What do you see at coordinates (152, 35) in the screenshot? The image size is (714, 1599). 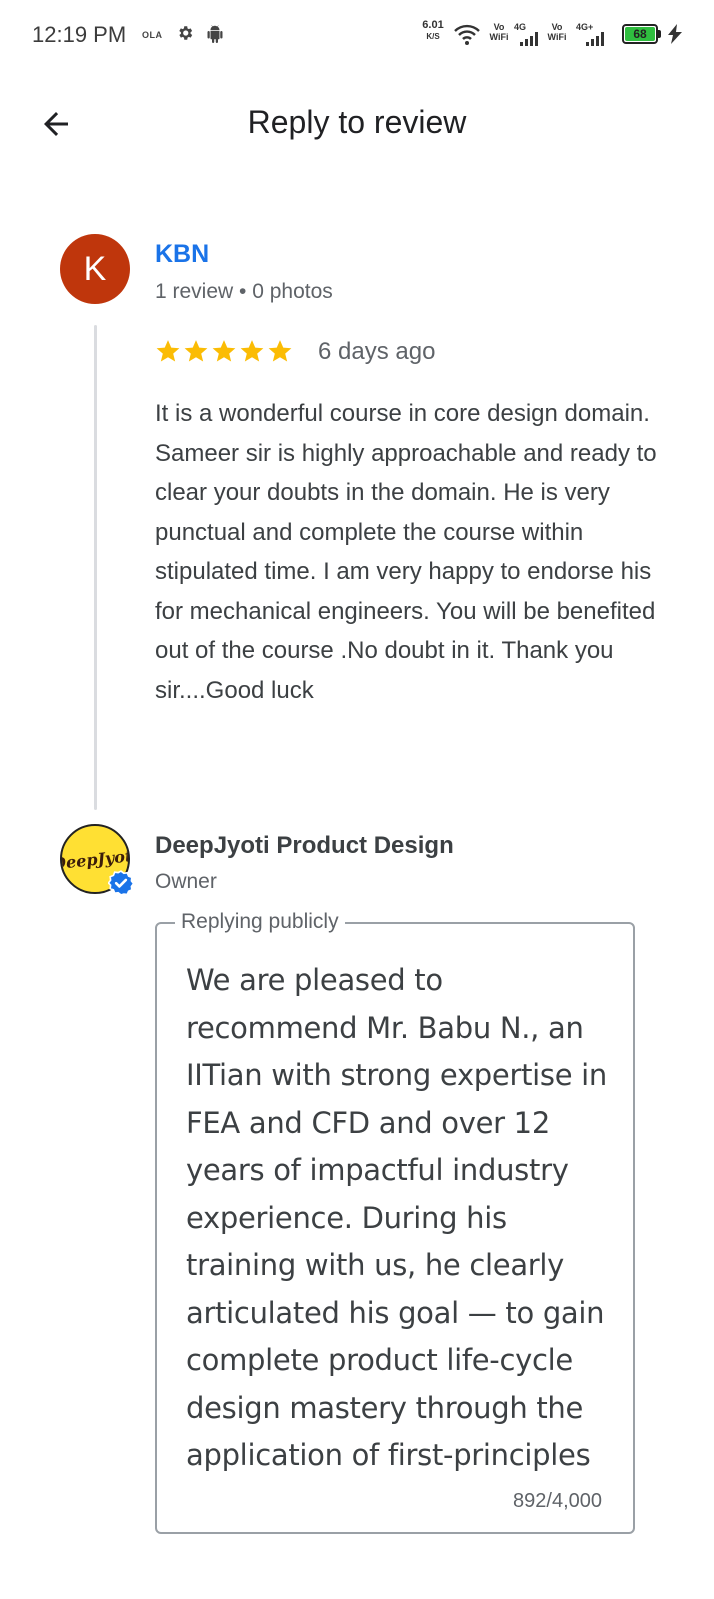 I see `ola-icon: OLA` at bounding box center [152, 35].